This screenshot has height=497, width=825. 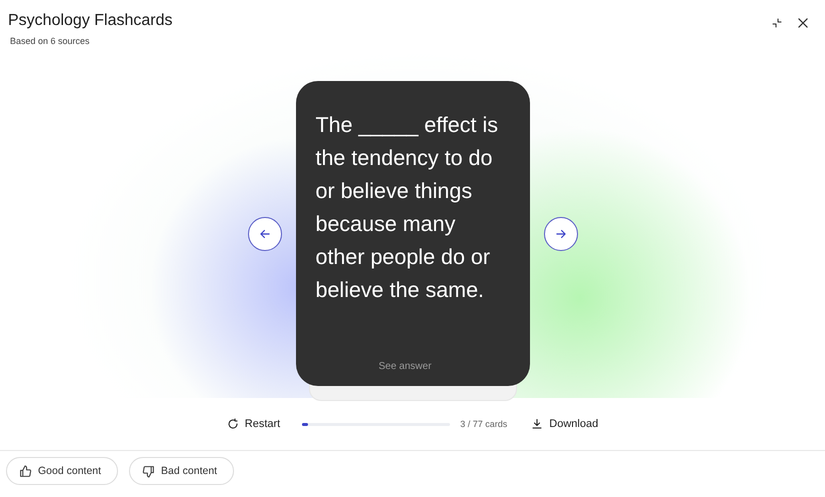 What do you see at coordinates (777, 23) in the screenshot?
I see `collapse-icon` at bounding box center [777, 23].